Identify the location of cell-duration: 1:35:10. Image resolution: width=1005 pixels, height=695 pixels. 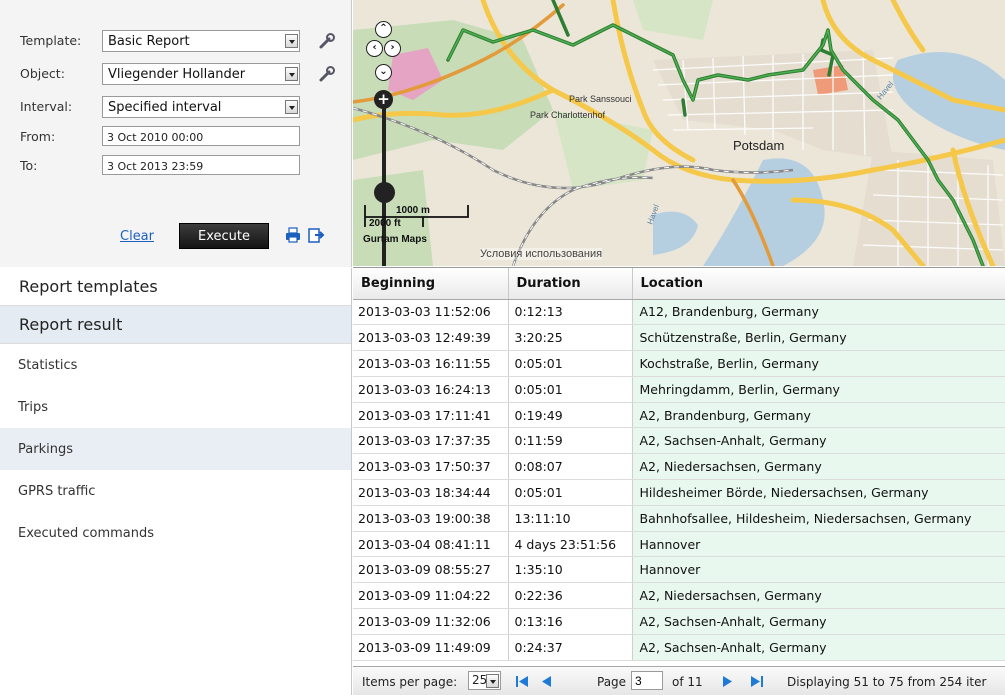
(570, 570).